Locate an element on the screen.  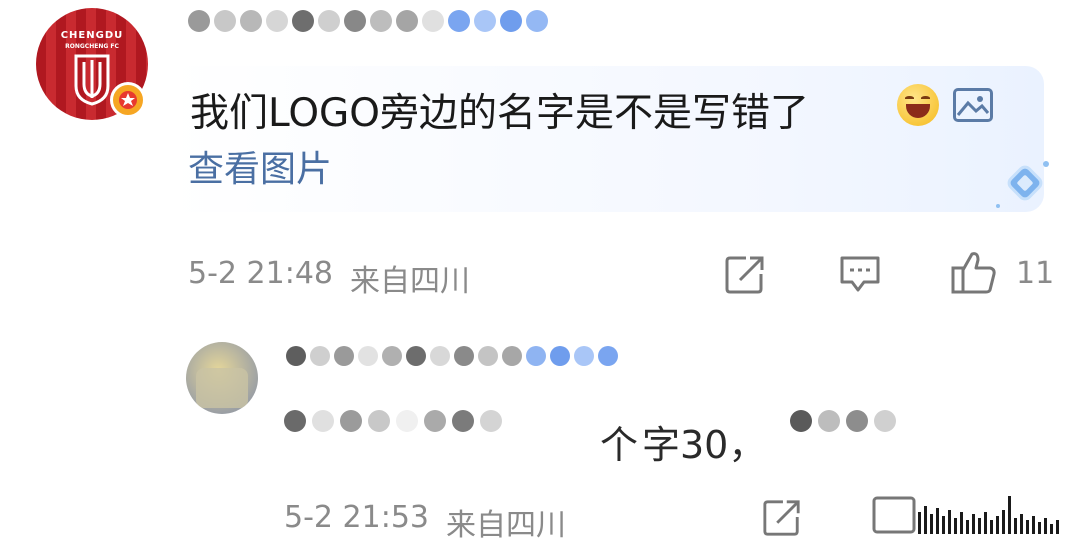
star-badge-icon is located at coordinates (128, 100).